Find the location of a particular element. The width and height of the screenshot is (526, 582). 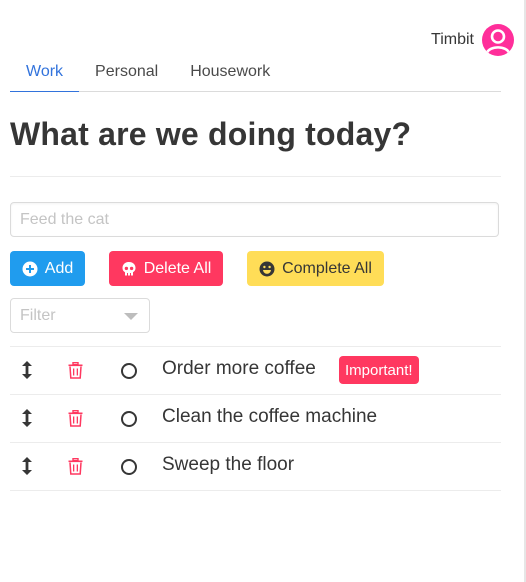

skull-icon is located at coordinates (129, 268).